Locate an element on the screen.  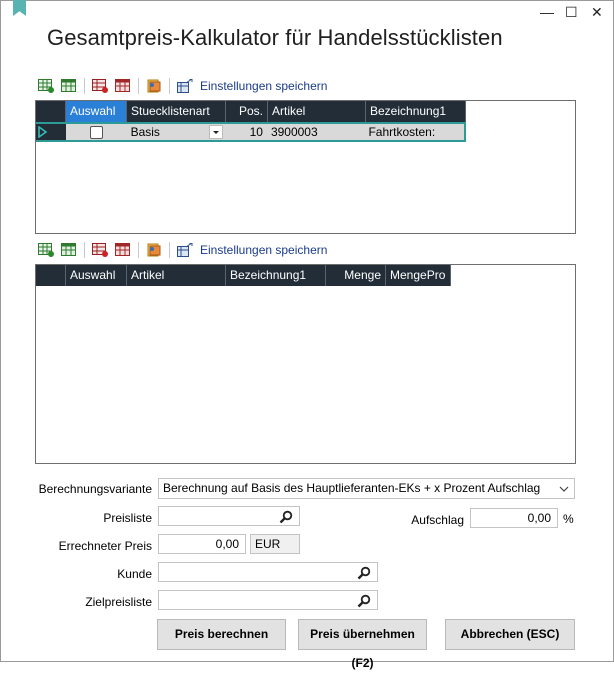
currency-field: EUR is located at coordinates (275, 544).